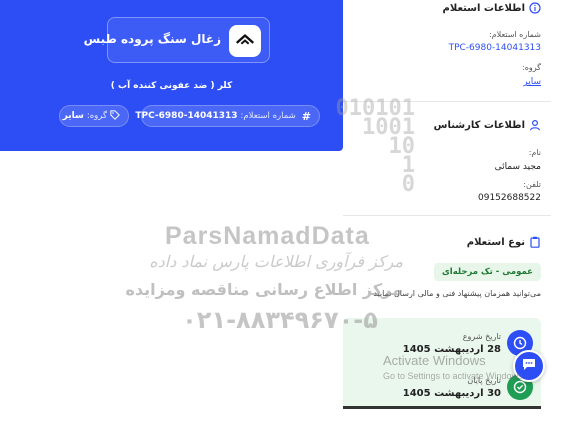 The image size is (576, 427). I want to click on clipboard-icon, so click(535, 242).